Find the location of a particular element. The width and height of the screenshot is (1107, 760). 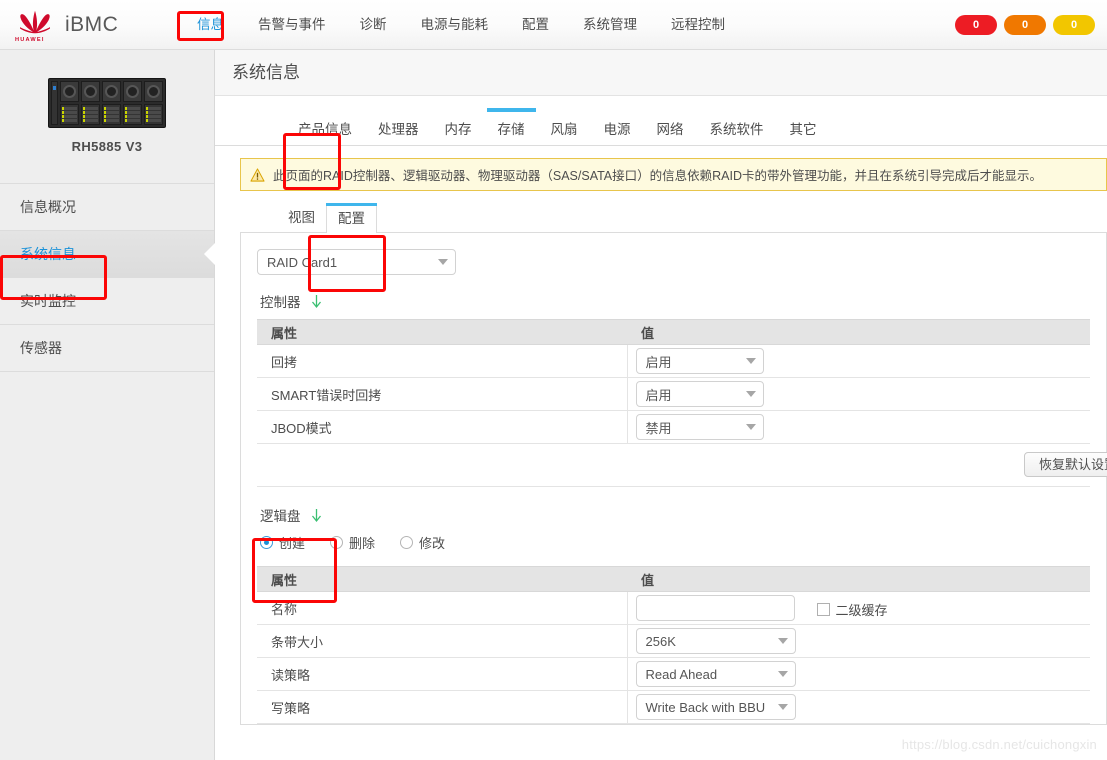

tab-3: 存储 is located at coordinates (511, 126).